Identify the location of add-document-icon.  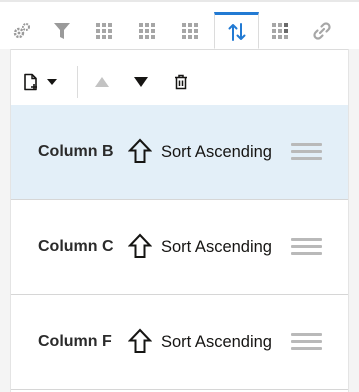
(30, 82).